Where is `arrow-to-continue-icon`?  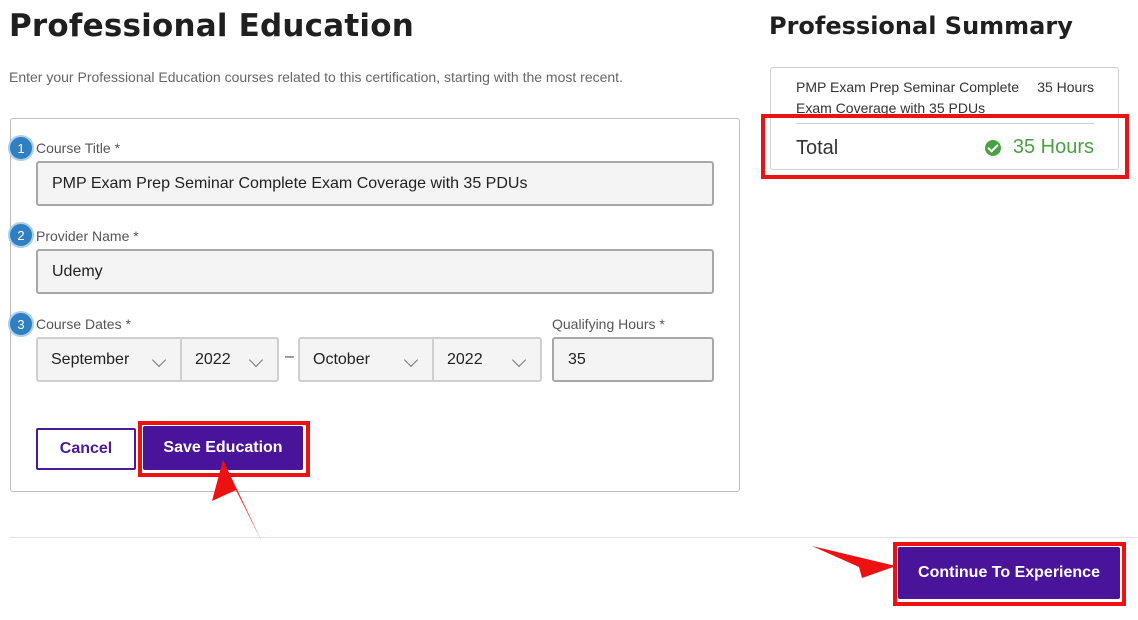
arrow-to-continue-icon is located at coordinates (854, 562).